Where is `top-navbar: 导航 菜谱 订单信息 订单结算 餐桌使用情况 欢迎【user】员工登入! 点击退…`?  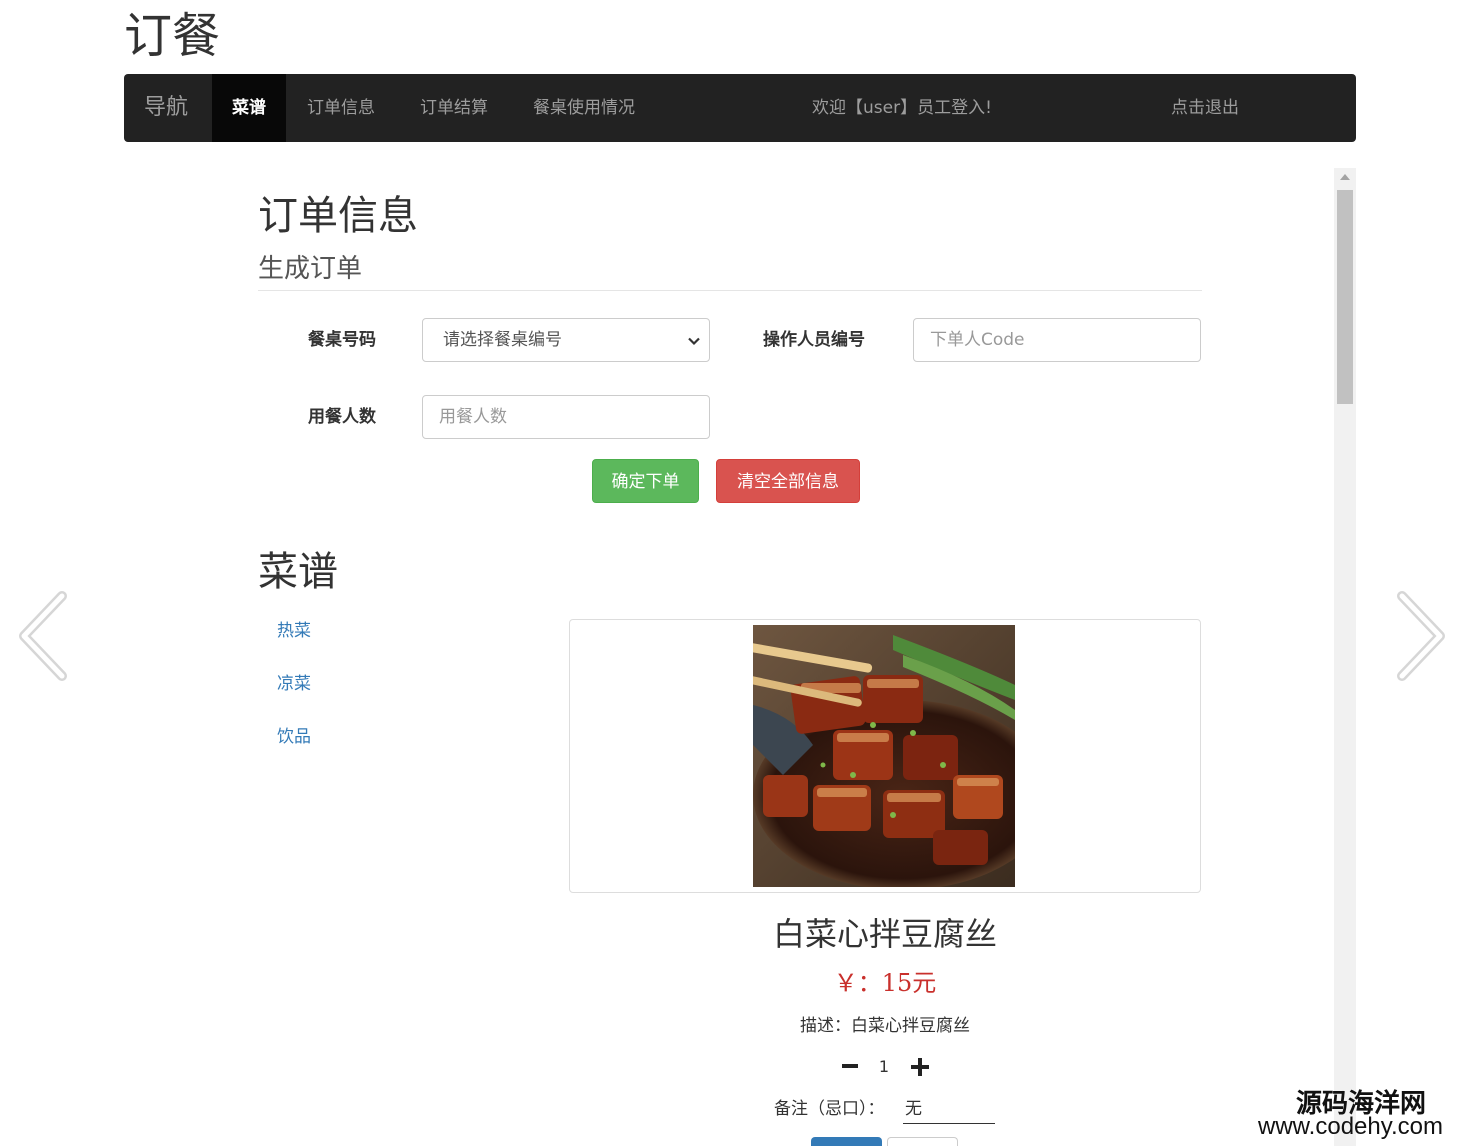
top-navbar: 导航 菜谱 订单信息 订单结算 餐桌使用情况 欢迎【user】员工登入! 点击退… is located at coordinates (740, 108).